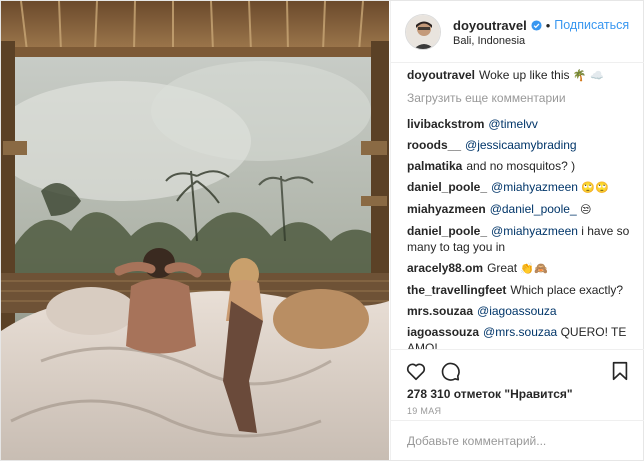 The height and width of the screenshot is (461, 644). I want to click on comment-username: the_travellingfeet, so click(456, 290).